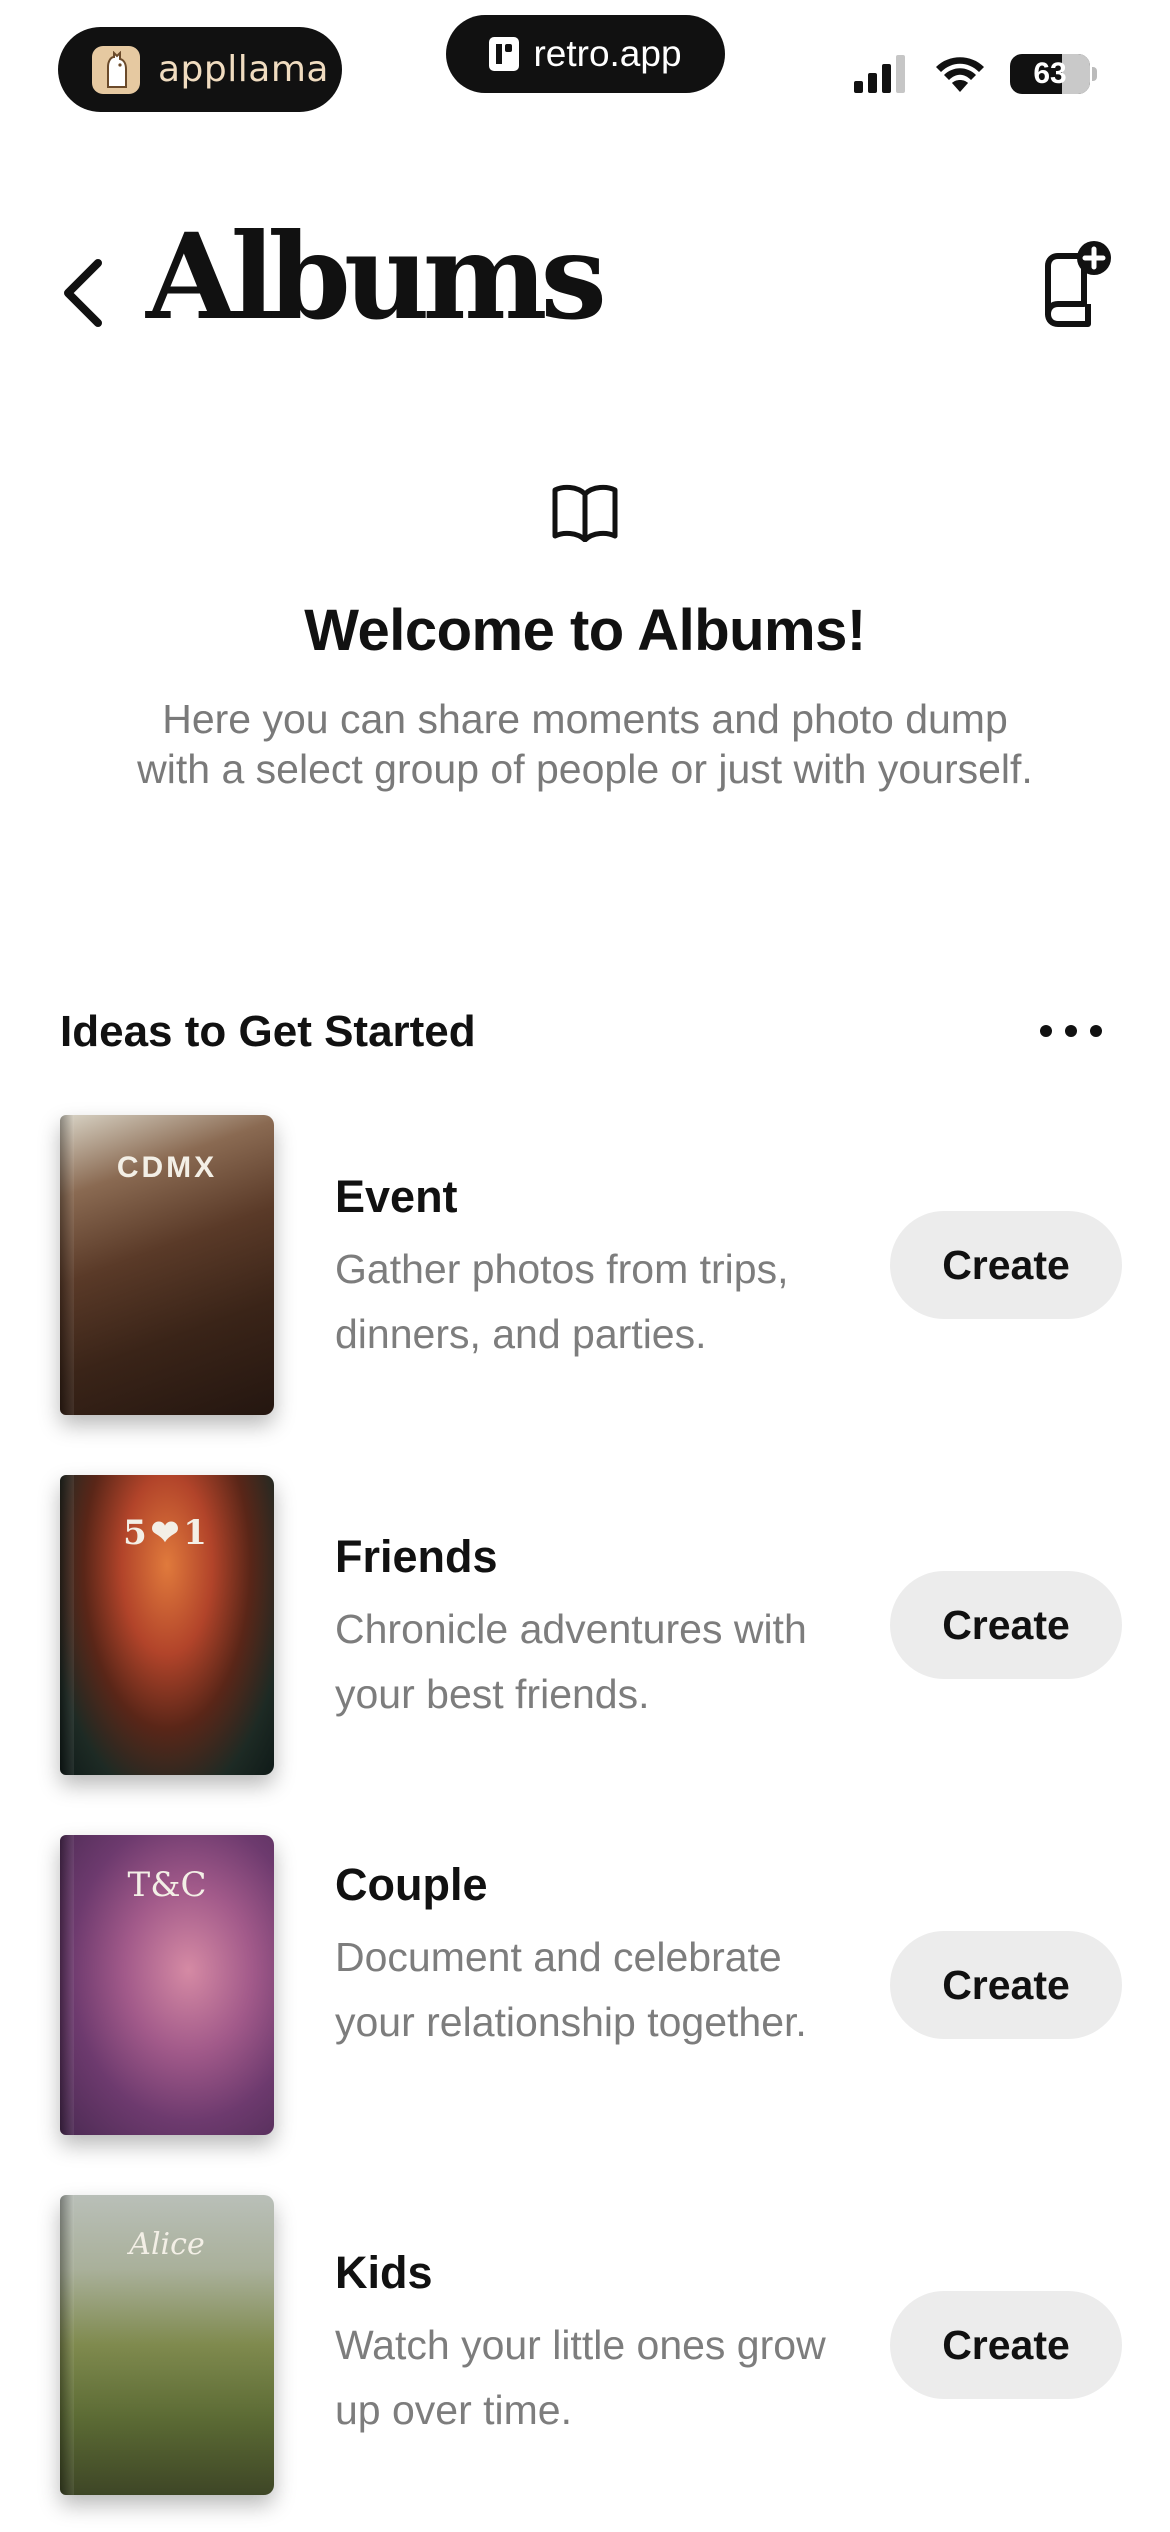 The width and height of the screenshot is (1170, 2532). I want to click on event-album-cover: CDMX, so click(167, 1265).